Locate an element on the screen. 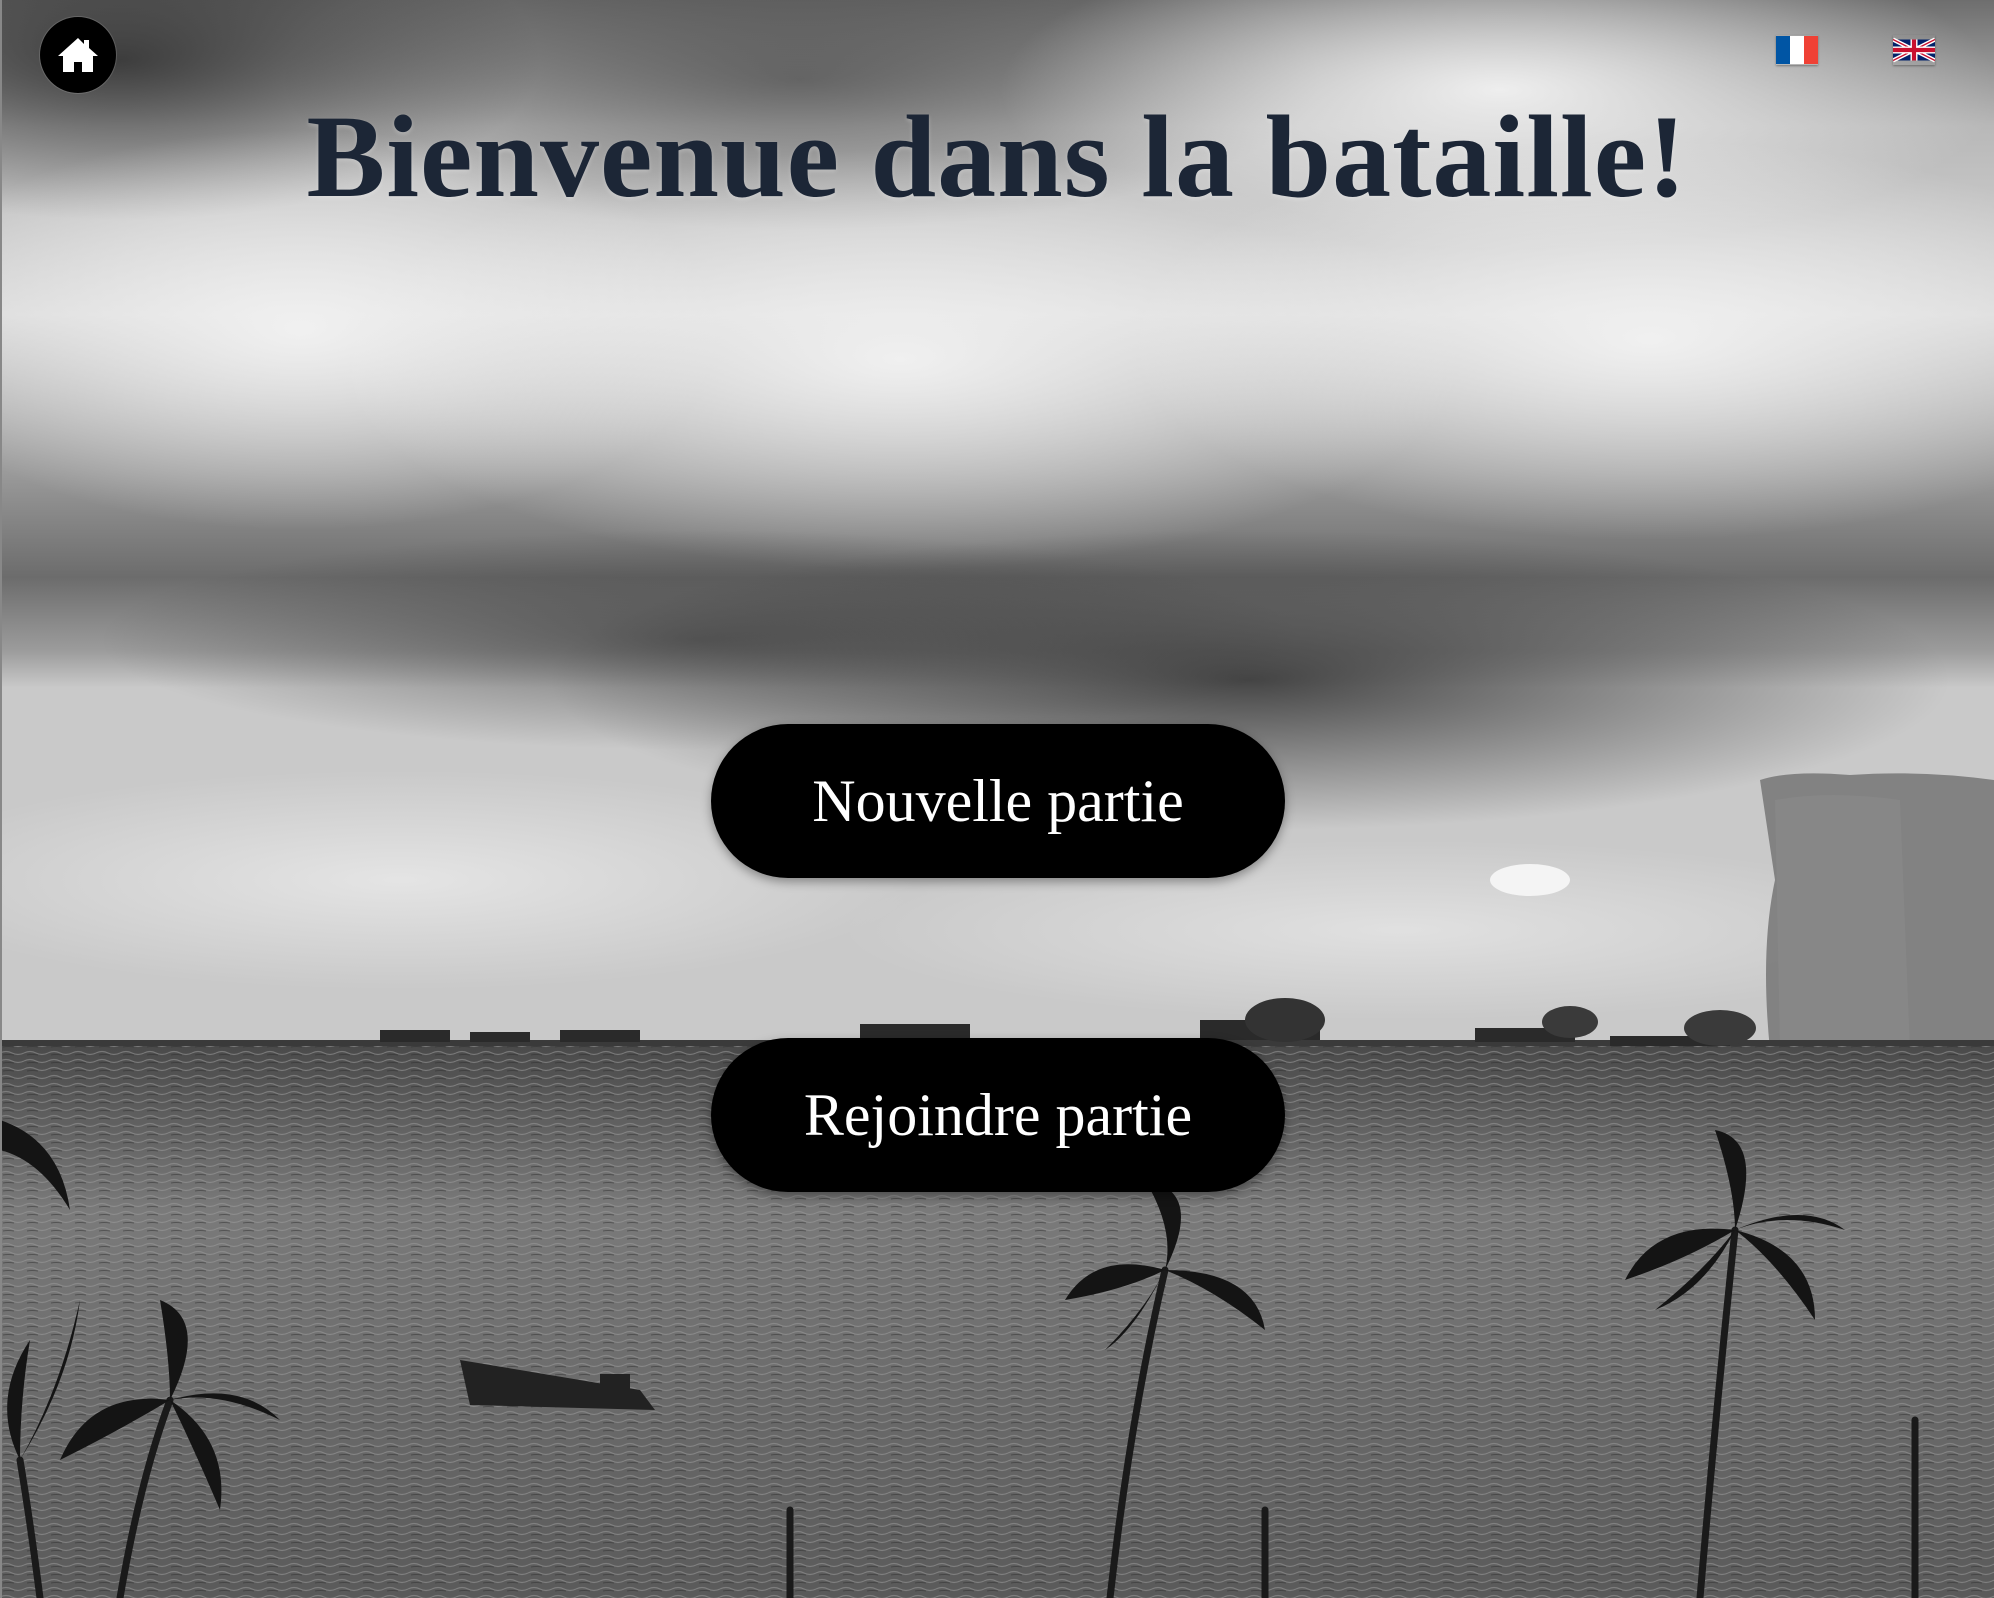 This screenshot has height=1598, width=1994. new-game-button: Nouvelle partie is located at coordinates (998, 801).